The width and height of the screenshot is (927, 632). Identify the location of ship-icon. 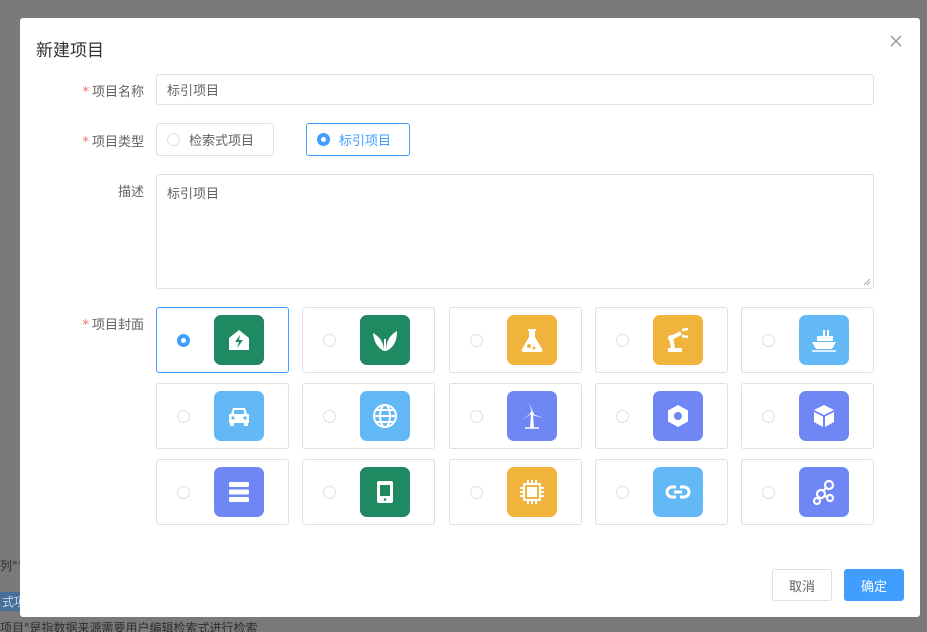
(824, 340).